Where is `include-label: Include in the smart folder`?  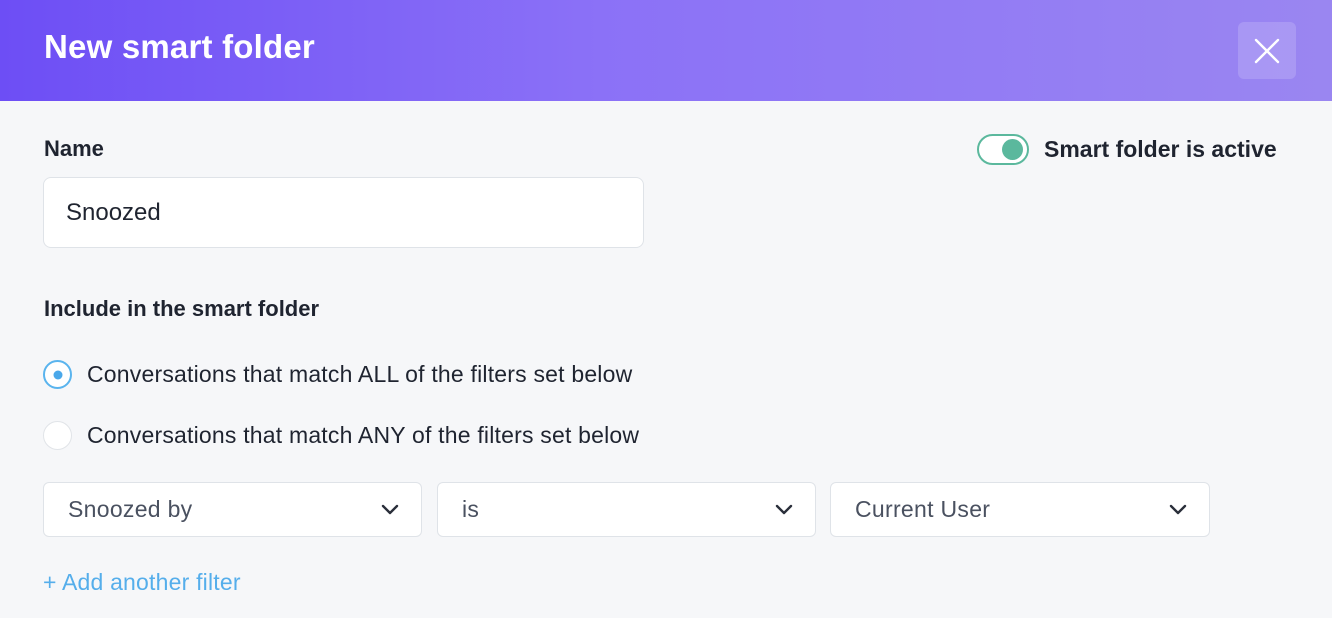 include-label: Include in the smart folder is located at coordinates (182, 308).